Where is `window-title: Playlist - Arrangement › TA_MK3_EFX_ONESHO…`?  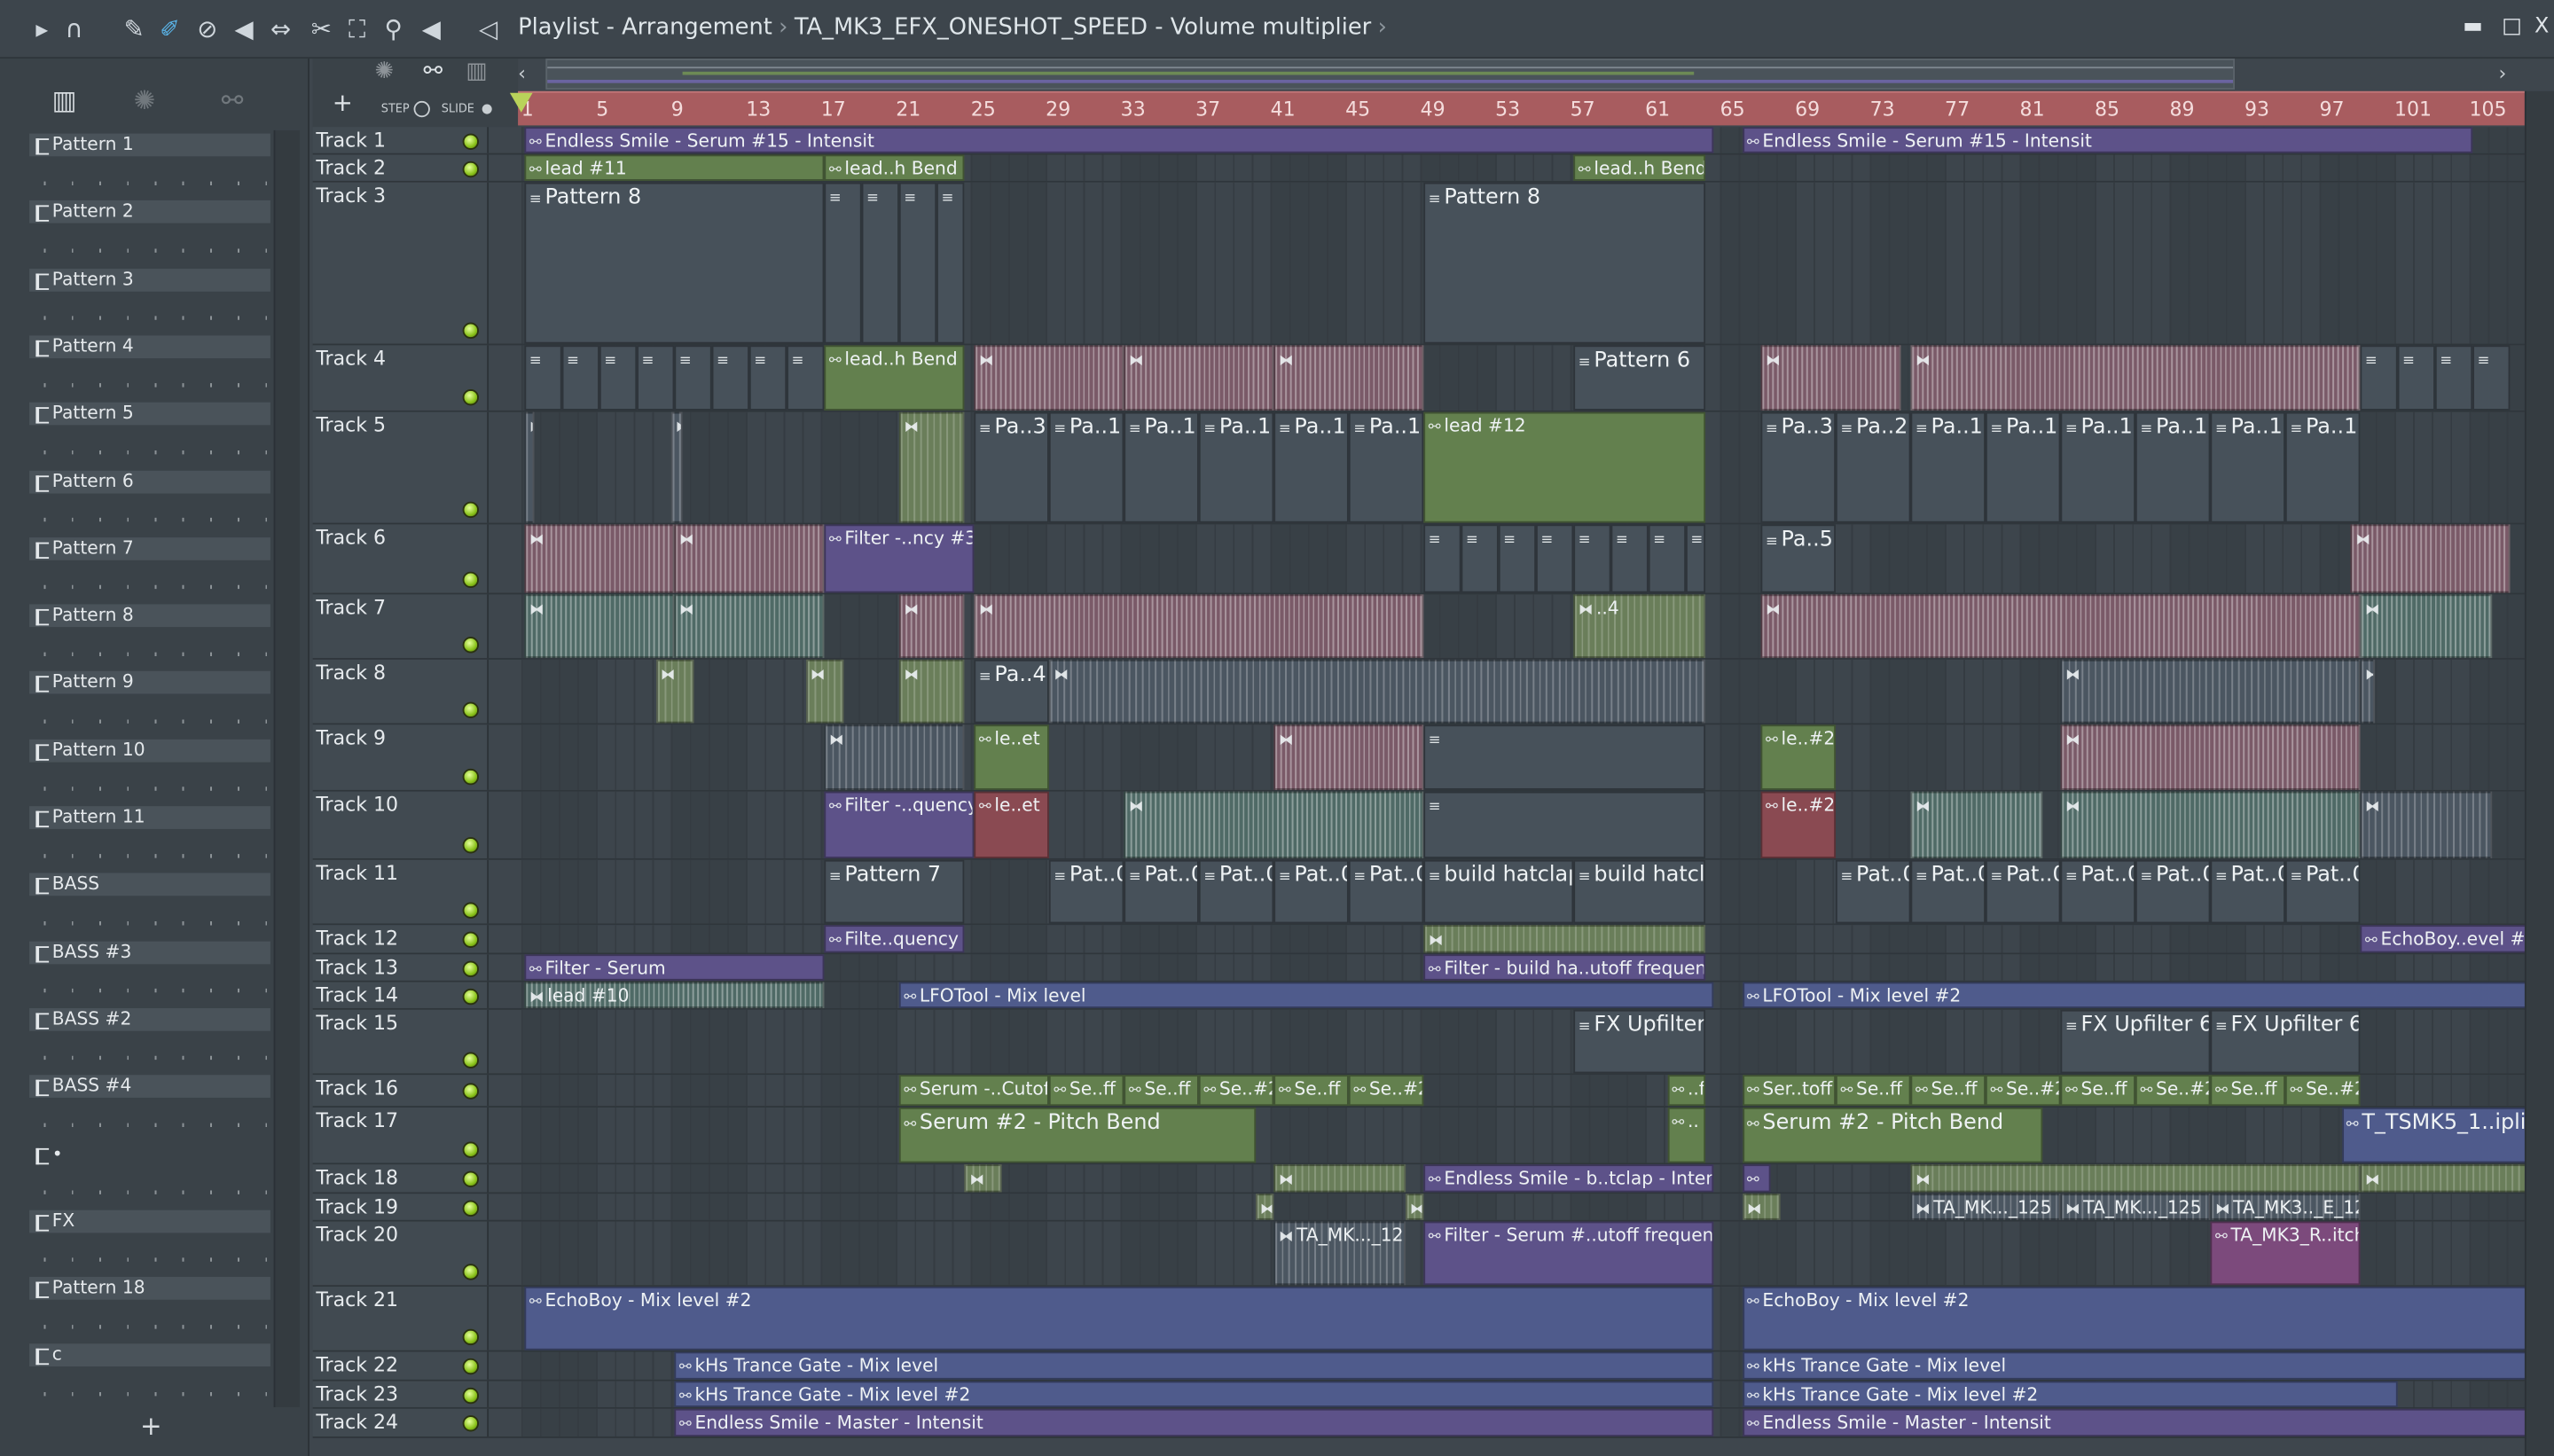 window-title: Playlist - Arrangement › TA_MK3_EFX_ONESHO… is located at coordinates (955, 28).